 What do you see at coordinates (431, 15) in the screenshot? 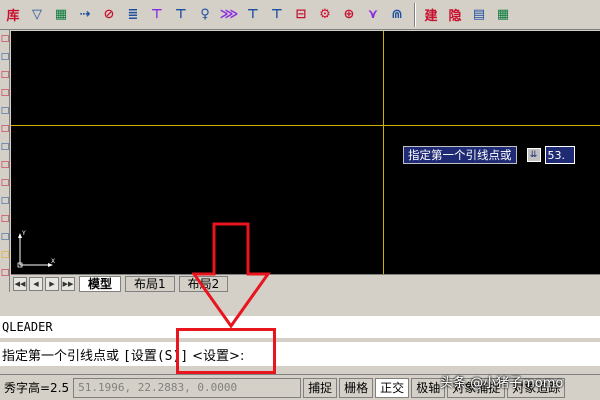
I see `toolbar-build-icon: 建` at bounding box center [431, 15].